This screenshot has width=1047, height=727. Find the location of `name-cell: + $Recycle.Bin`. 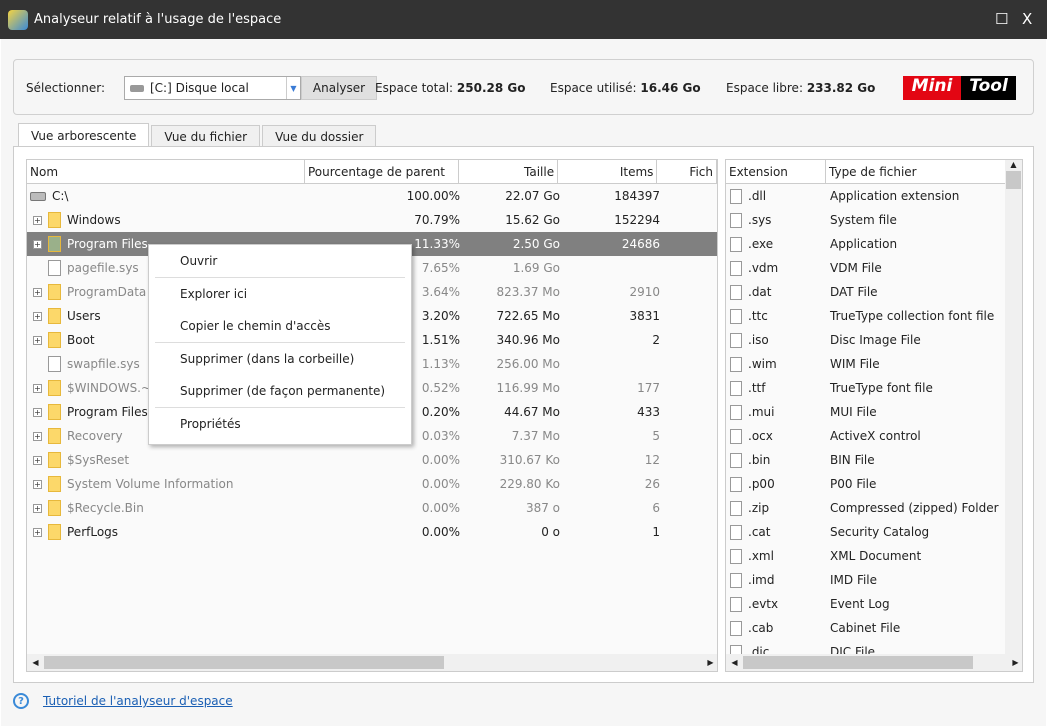

name-cell: + $Recycle.Bin is located at coordinates (167, 508).